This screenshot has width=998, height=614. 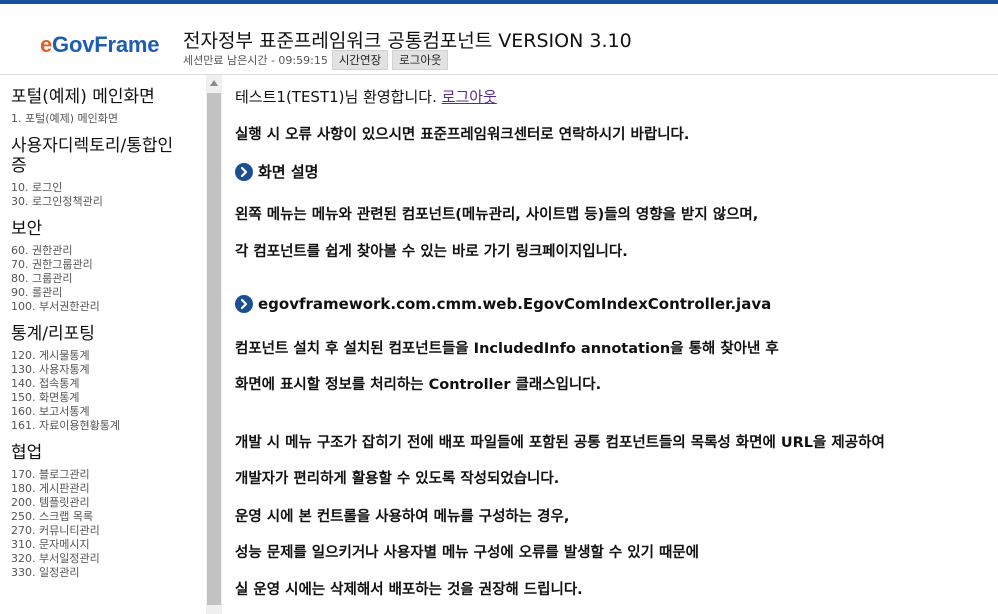 I want to click on sidebar-item: 80. 그룹관리, so click(x=108, y=279).